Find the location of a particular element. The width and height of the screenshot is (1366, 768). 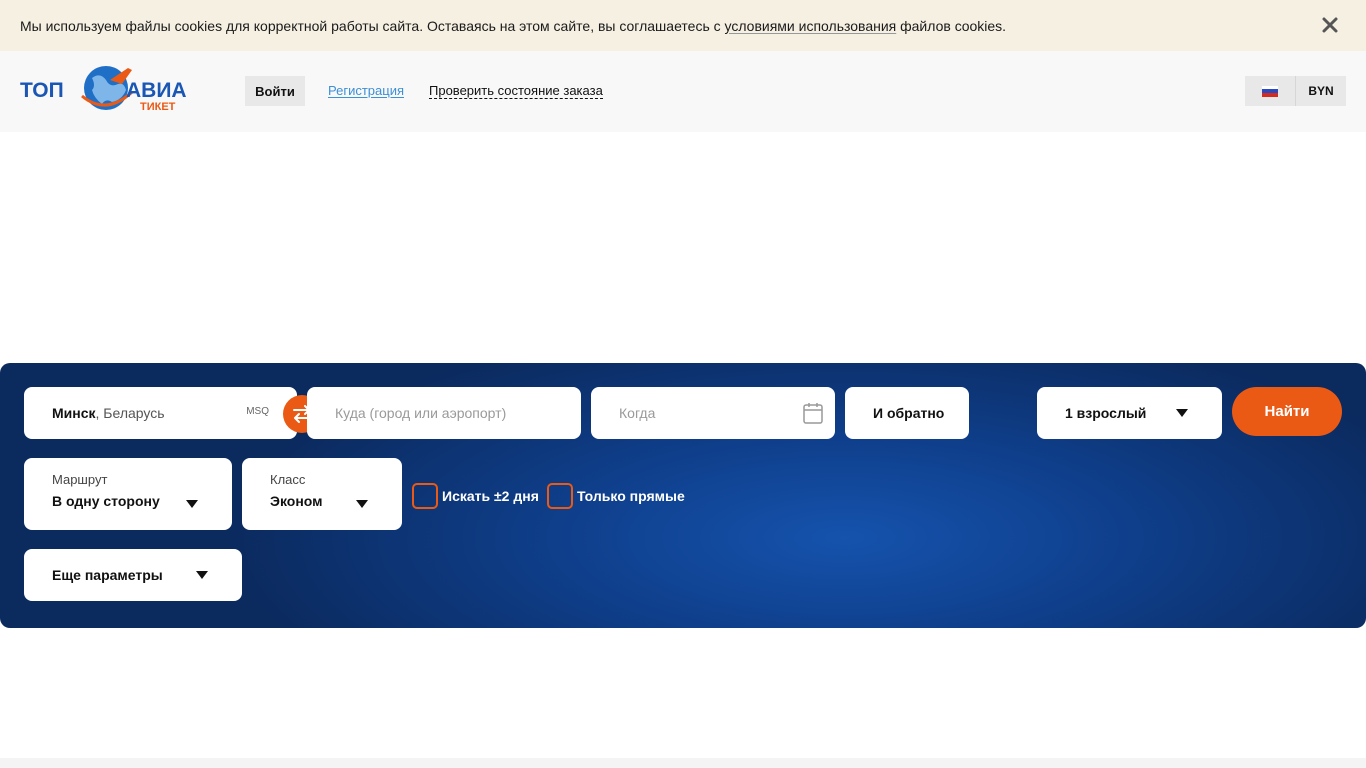

route-label: Маршрут is located at coordinates (80, 479).